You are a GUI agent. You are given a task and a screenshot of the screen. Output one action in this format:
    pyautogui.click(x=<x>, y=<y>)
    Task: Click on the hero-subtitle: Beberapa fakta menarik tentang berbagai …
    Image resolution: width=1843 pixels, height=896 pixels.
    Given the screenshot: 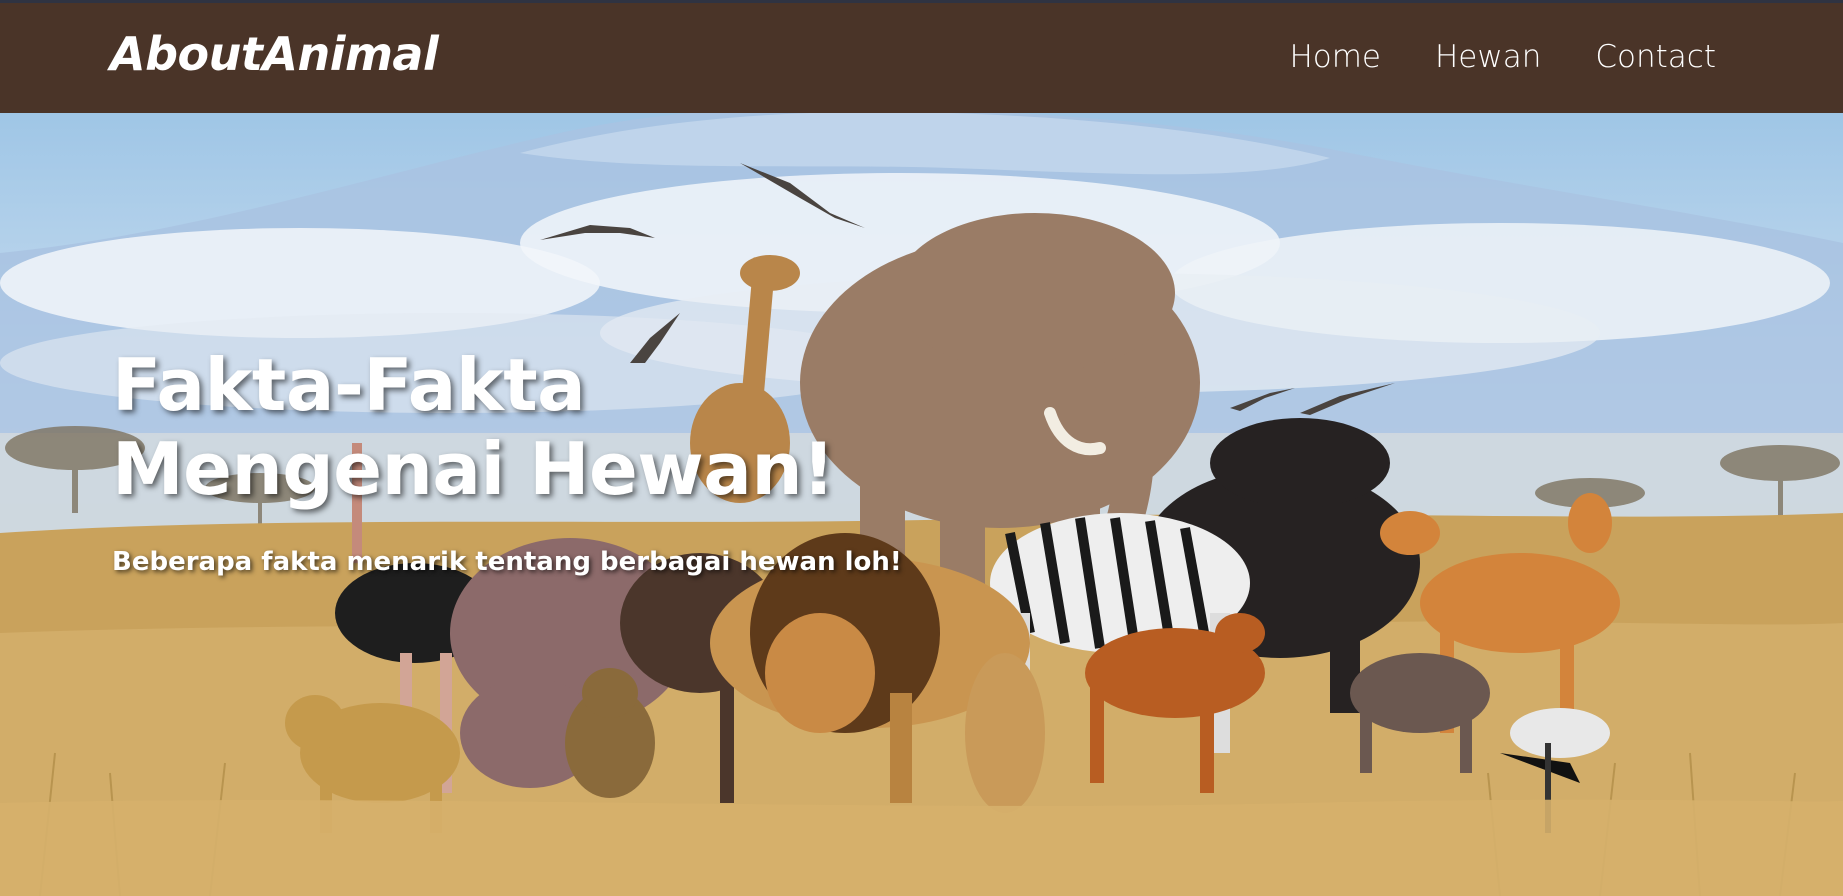 What is the action you would take?
    pyautogui.click(x=507, y=562)
    